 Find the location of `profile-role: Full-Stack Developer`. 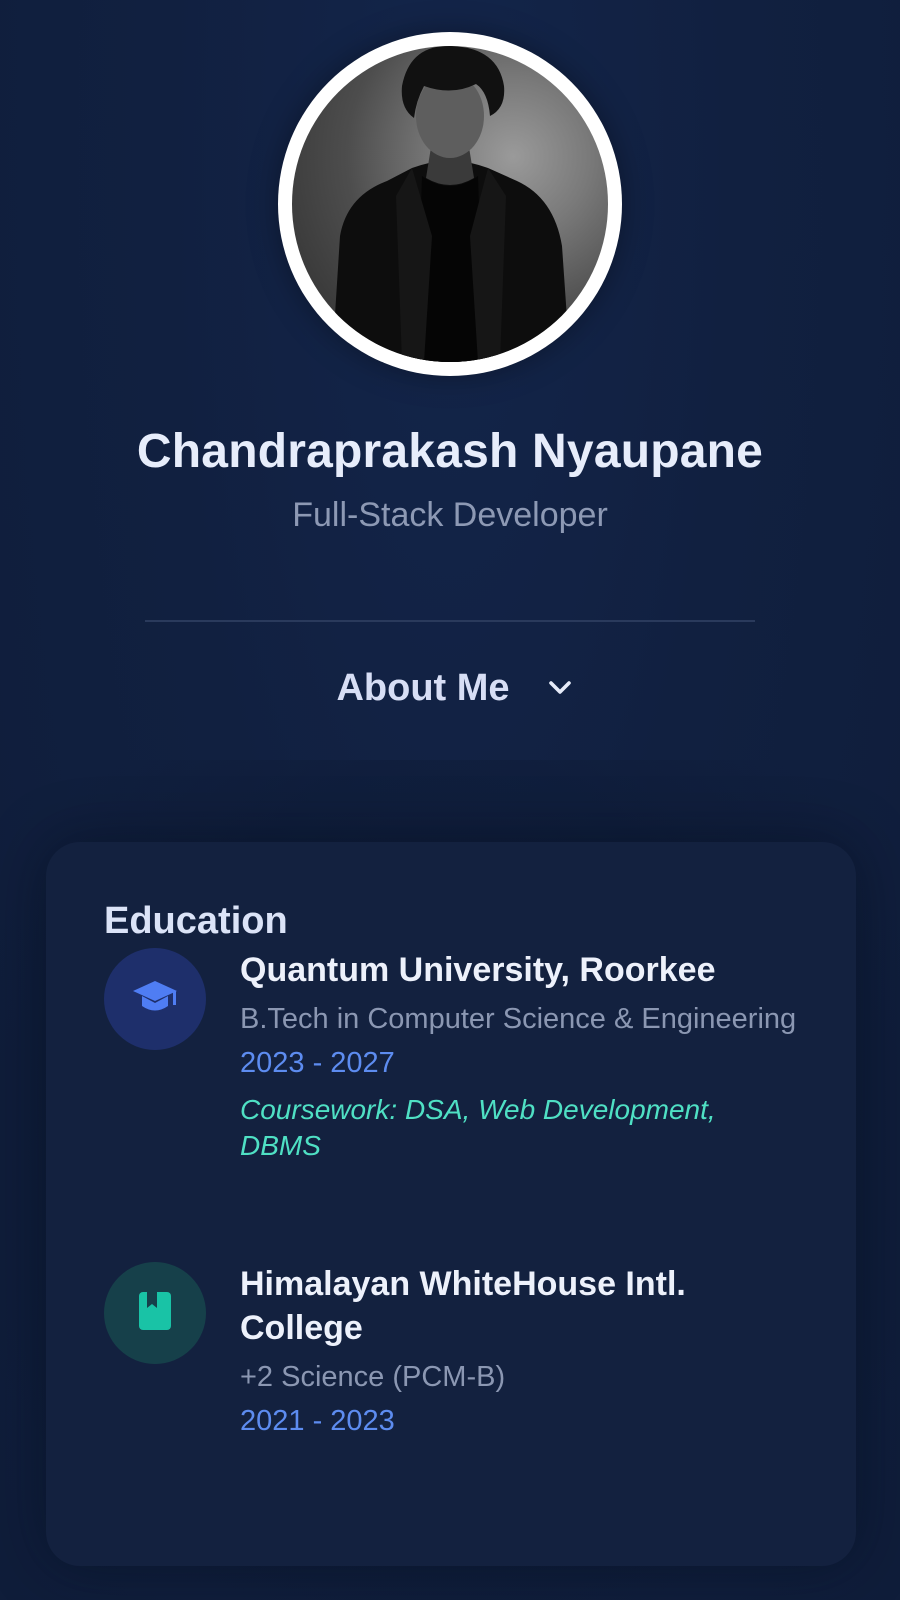

profile-role: Full-Stack Developer is located at coordinates (450, 515).